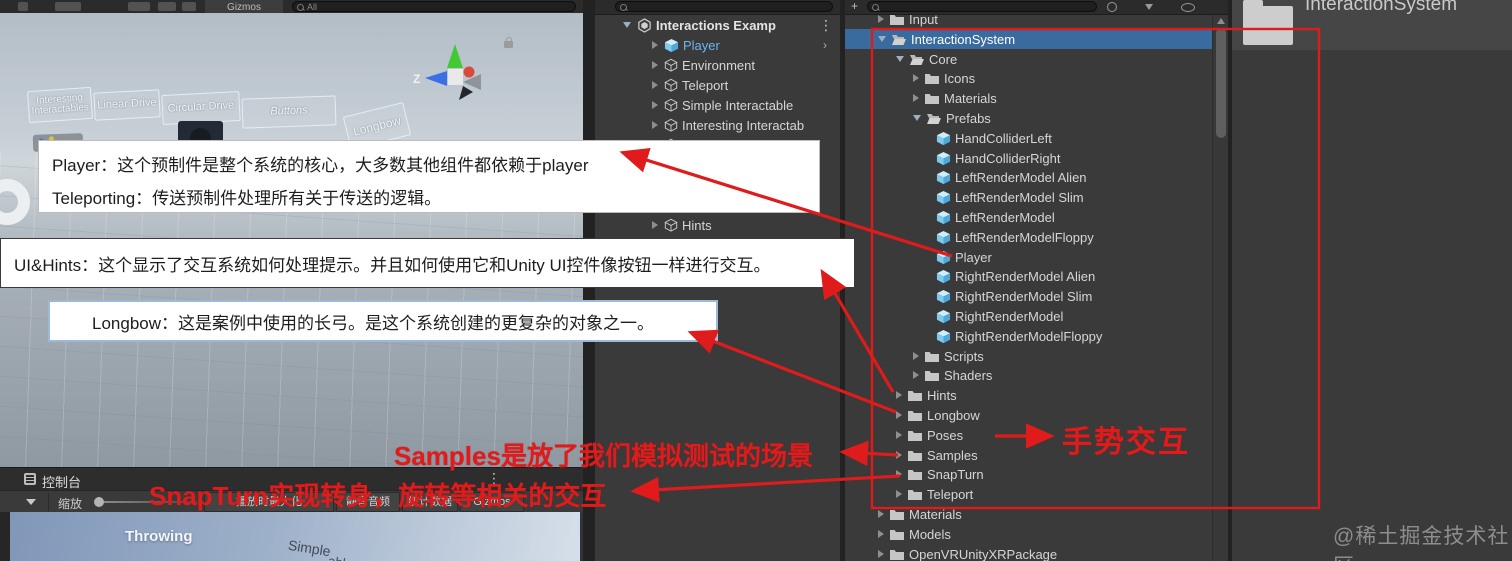 The height and width of the screenshot is (561, 1512). Describe the element at coordinates (1029, 138) in the screenshot. I see `project-row: HandColliderLeft` at that location.